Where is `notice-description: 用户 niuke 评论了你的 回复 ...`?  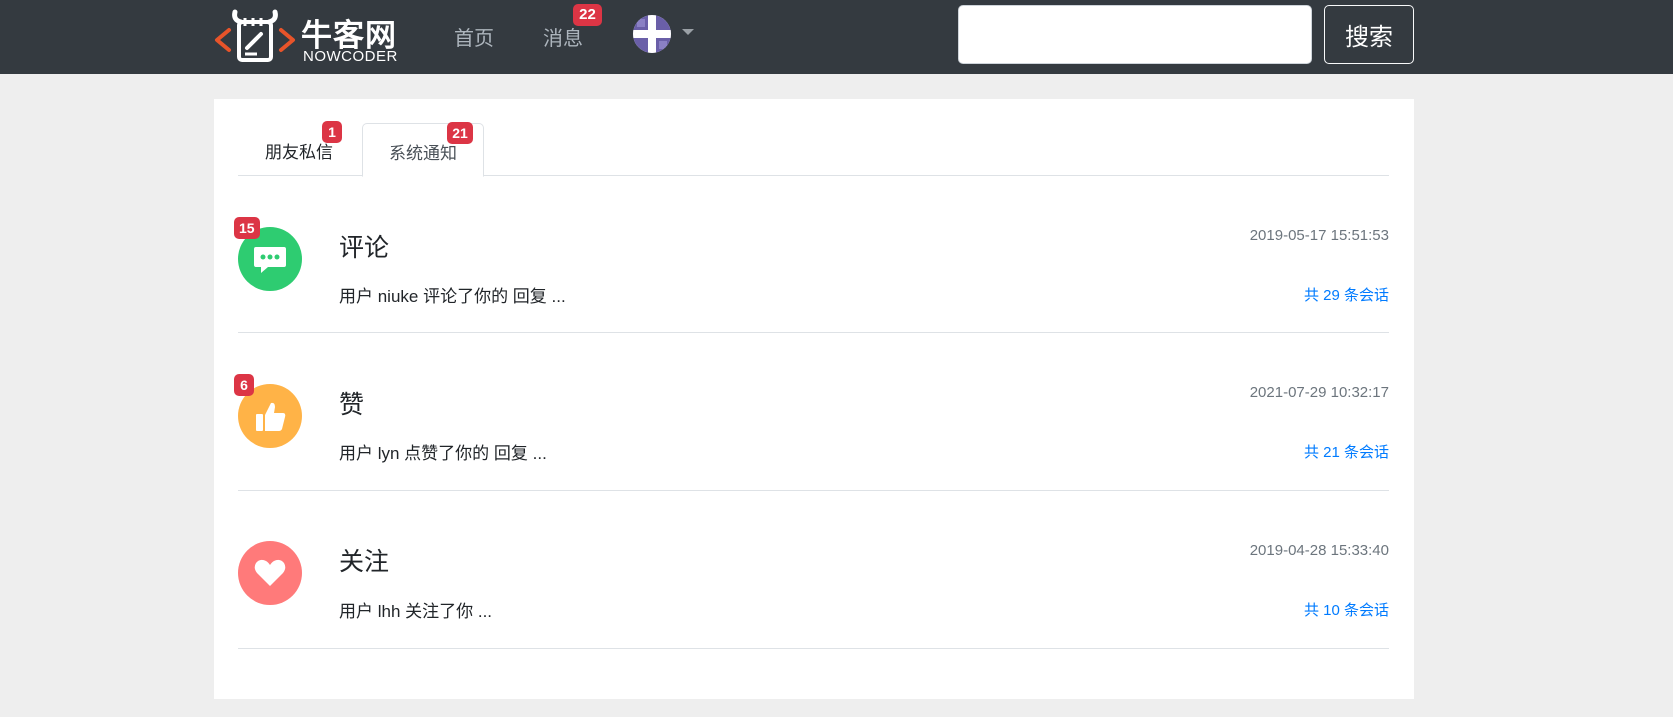 notice-description: 用户 niuke 评论了你的 回复 ... is located at coordinates (452, 296).